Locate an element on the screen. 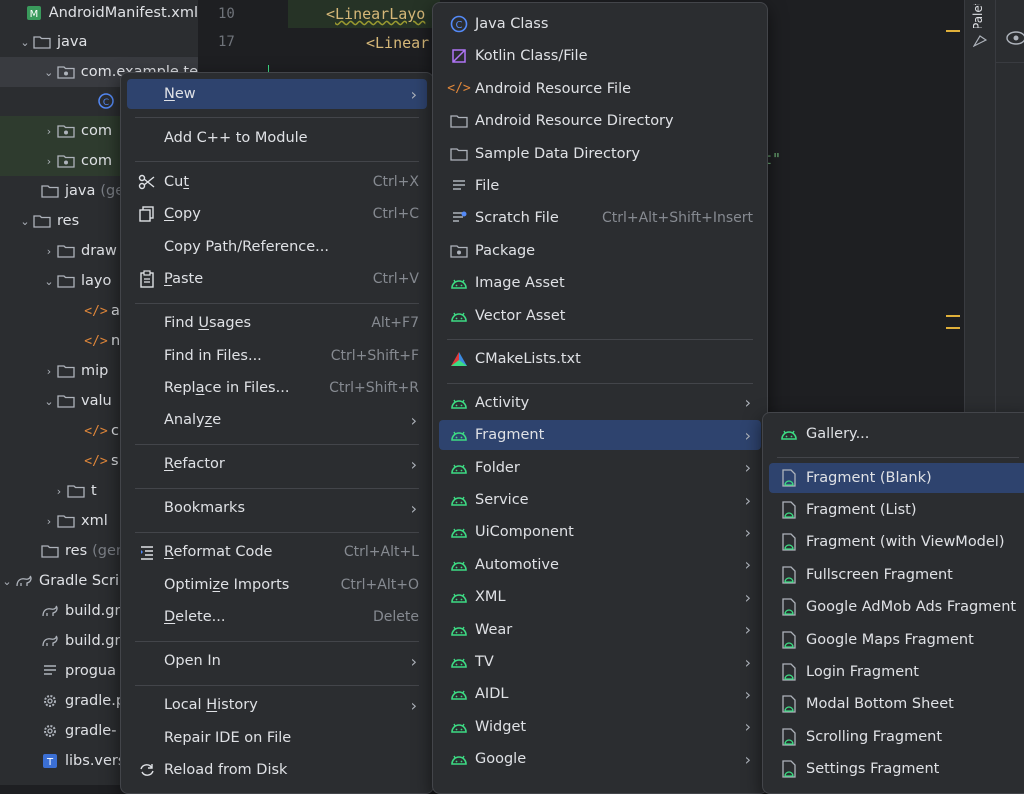  fragment-menu-item: Google Maps Fragment is located at coordinates (896, 640).